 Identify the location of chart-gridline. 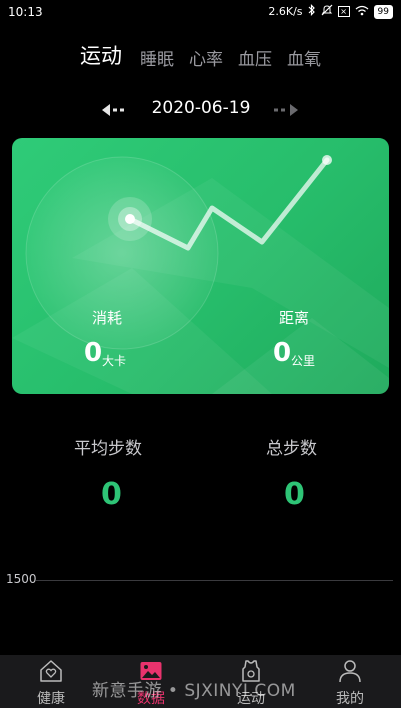
(214, 580).